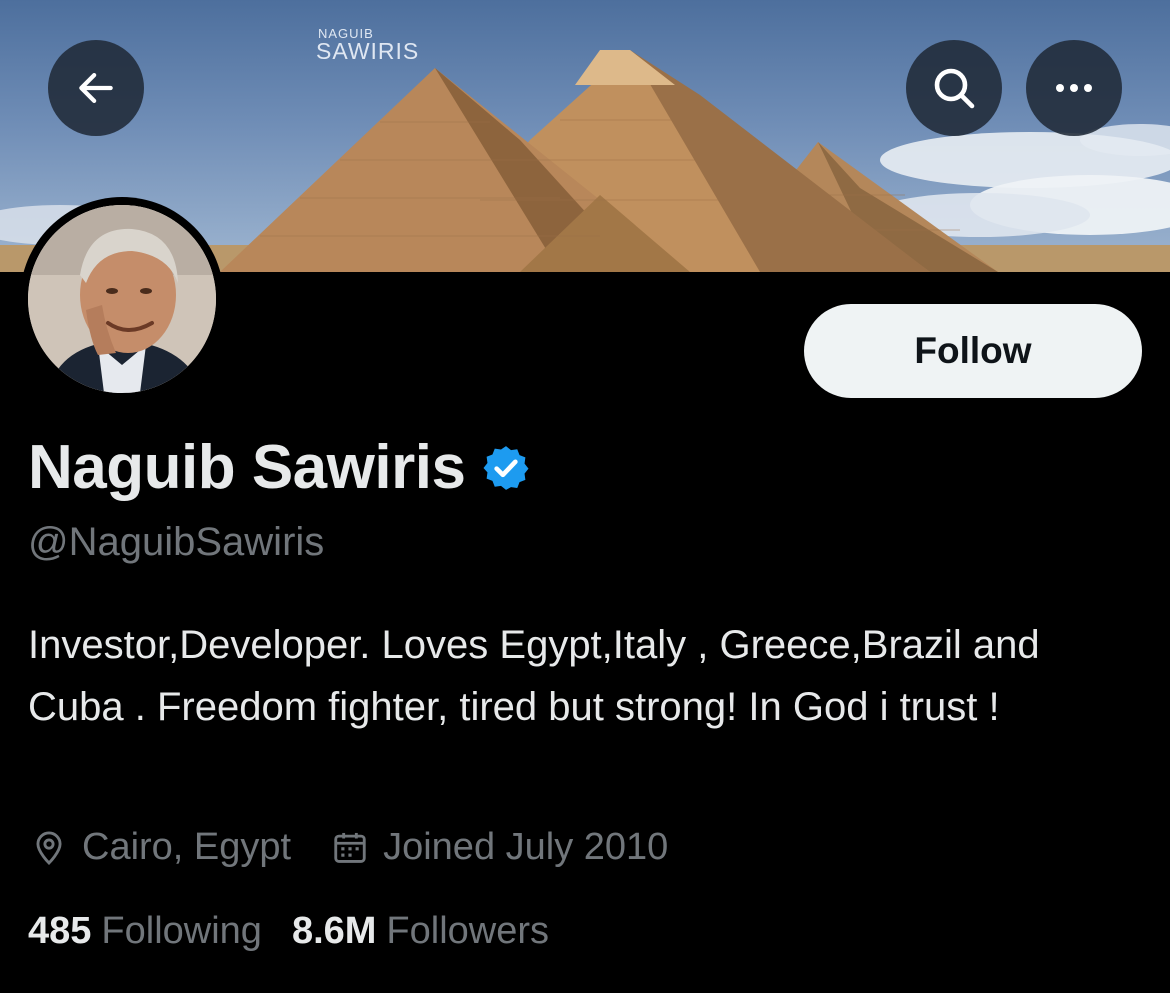 The image size is (1170, 993). I want to click on banner-logo: NAGUIB SAWIRIS, so click(376, 45).